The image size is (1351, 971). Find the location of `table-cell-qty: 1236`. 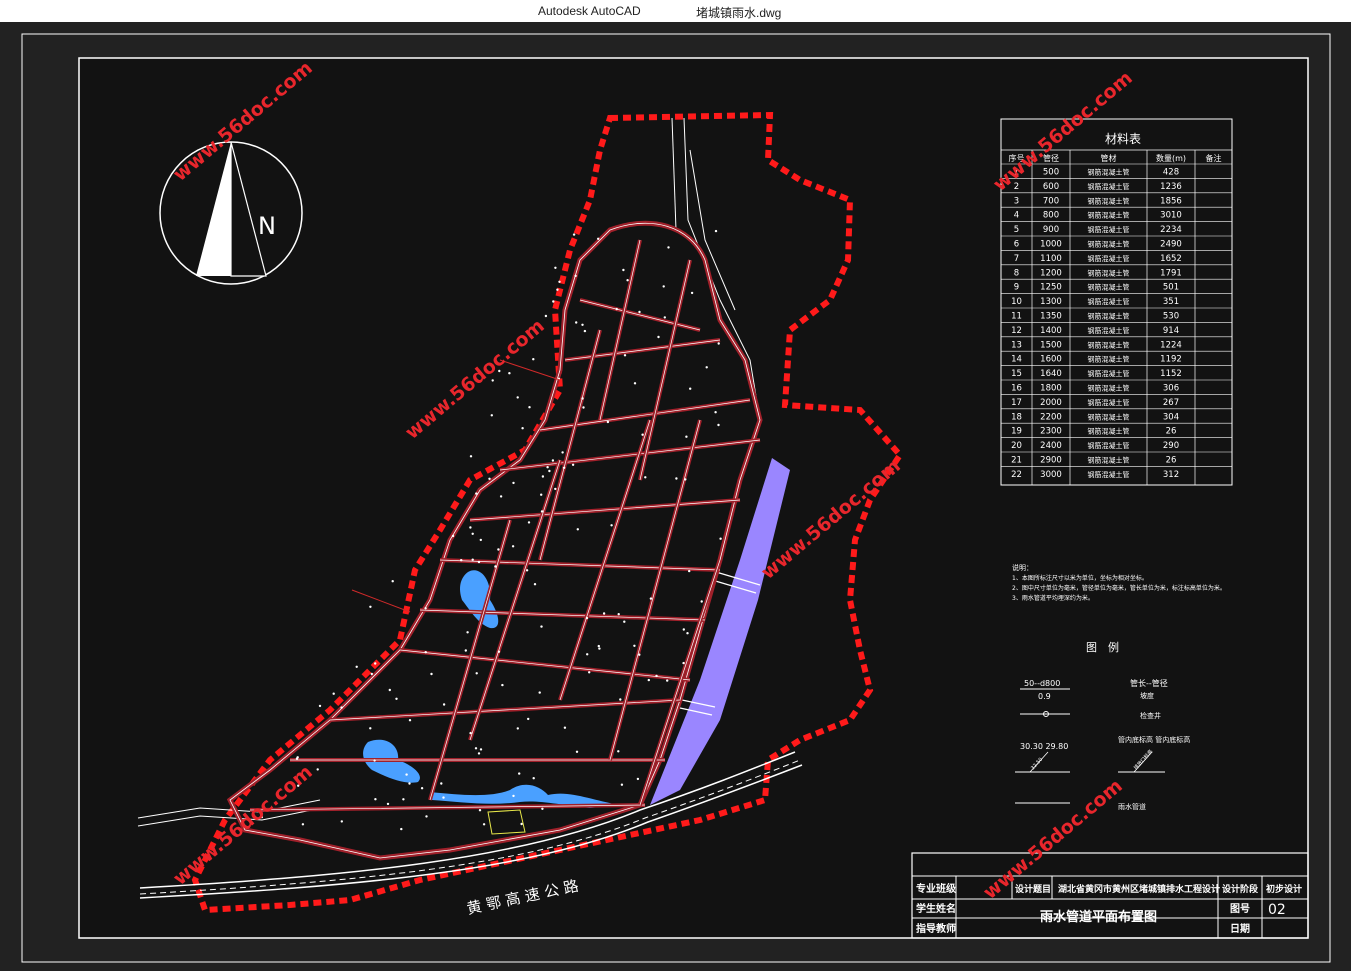

table-cell-qty: 1236 is located at coordinates (1171, 187).